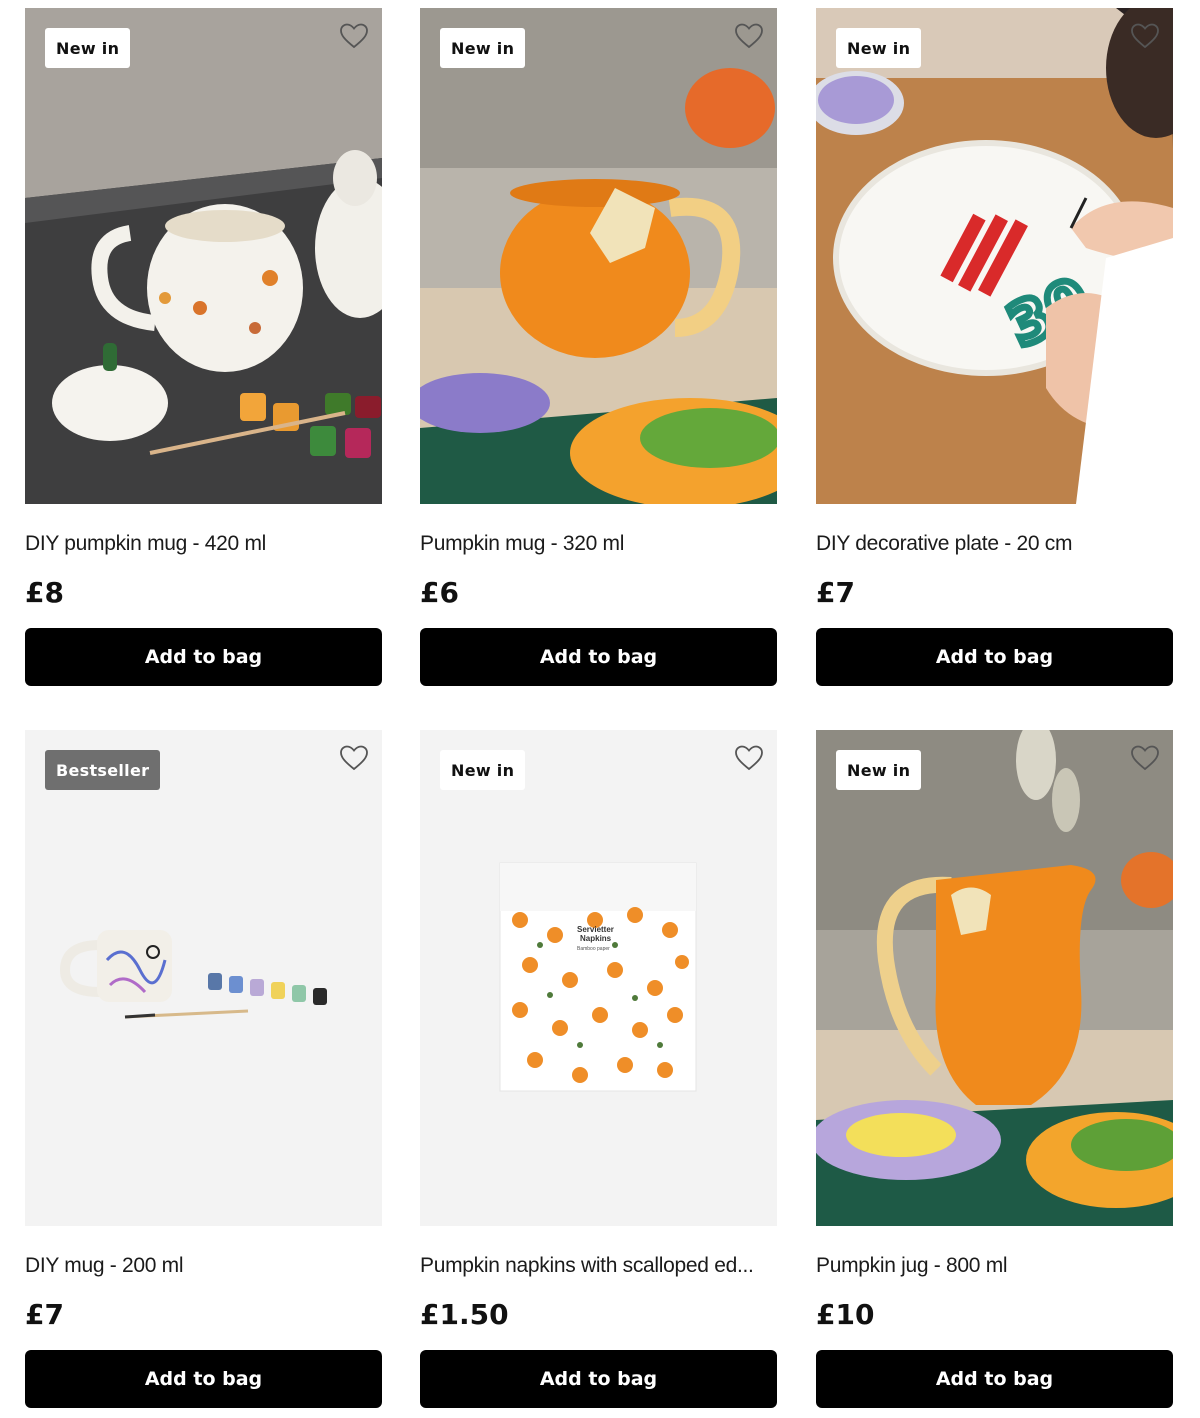  What do you see at coordinates (44, 592) in the screenshot?
I see `product-price: £8` at bounding box center [44, 592].